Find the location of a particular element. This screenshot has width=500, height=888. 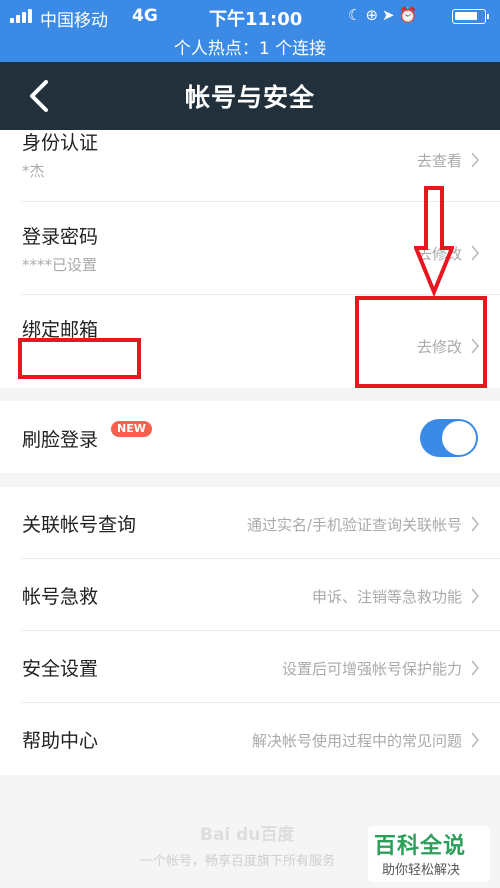

row-label: 关联帐号查询 is located at coordinates (79, 525).